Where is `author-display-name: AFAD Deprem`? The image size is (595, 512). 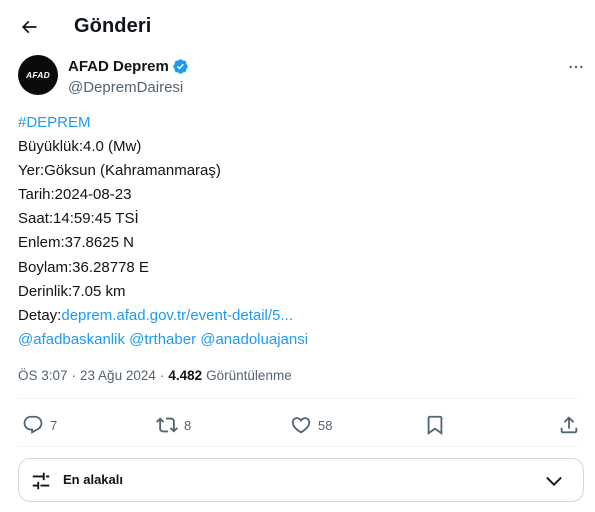 author-display-name: AFAD Deprem is located at coordinates (118, 66).